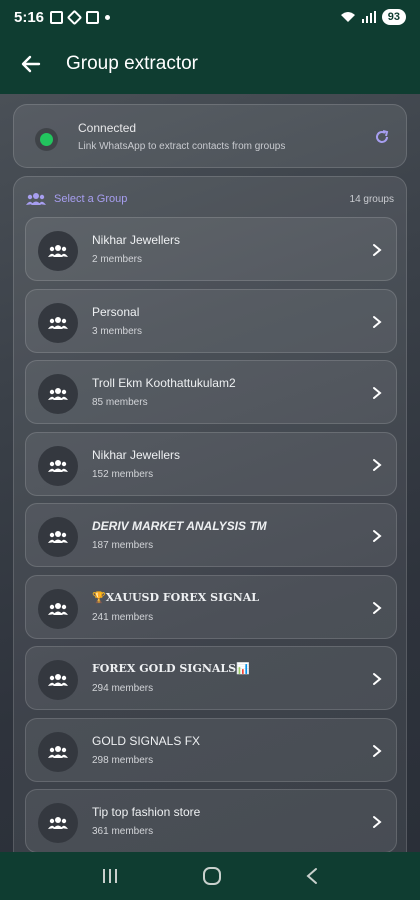  I want to click on group-members: 3 members, so click(117, 331).